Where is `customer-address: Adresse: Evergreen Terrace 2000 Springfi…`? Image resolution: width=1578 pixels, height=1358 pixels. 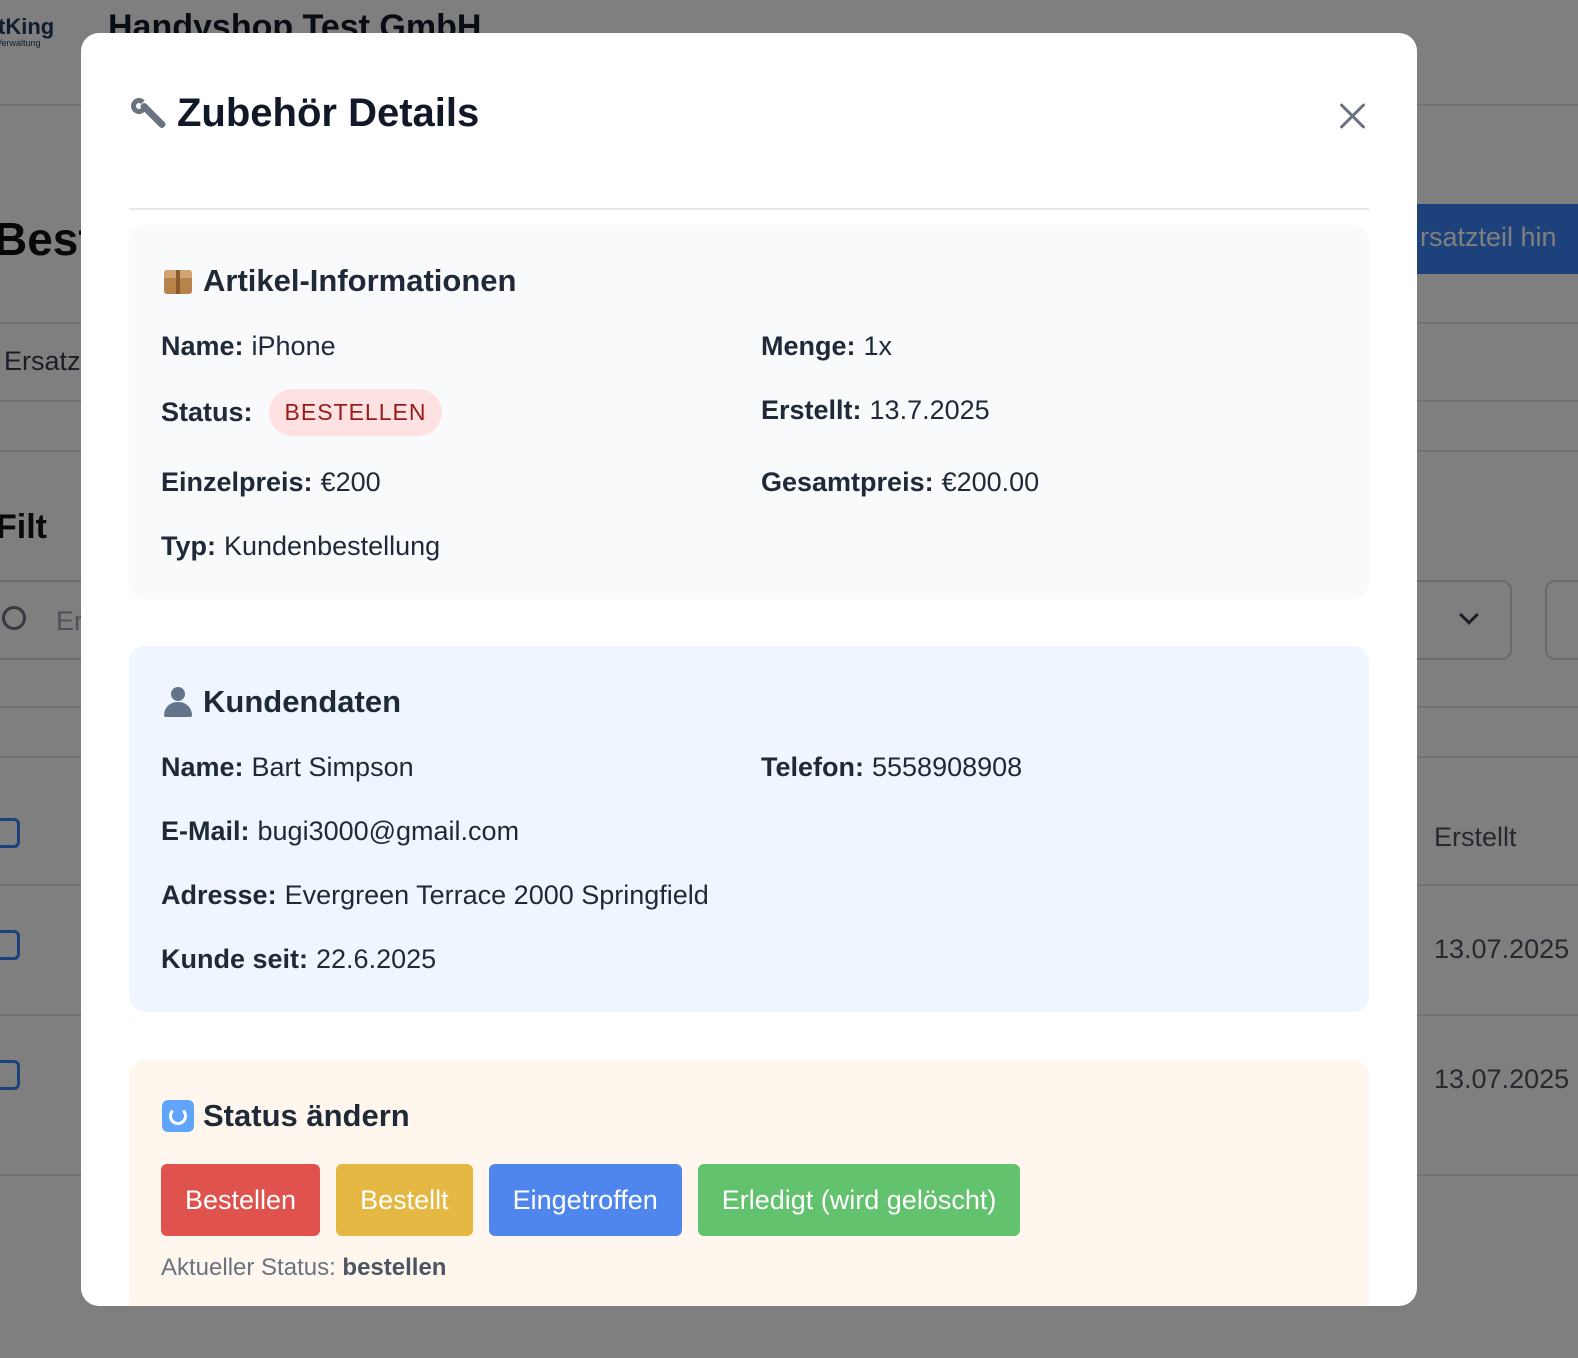 customer-address: Adresse: Evergreen Terrace 2000 Springfi… is located at coordinates (435, 895).